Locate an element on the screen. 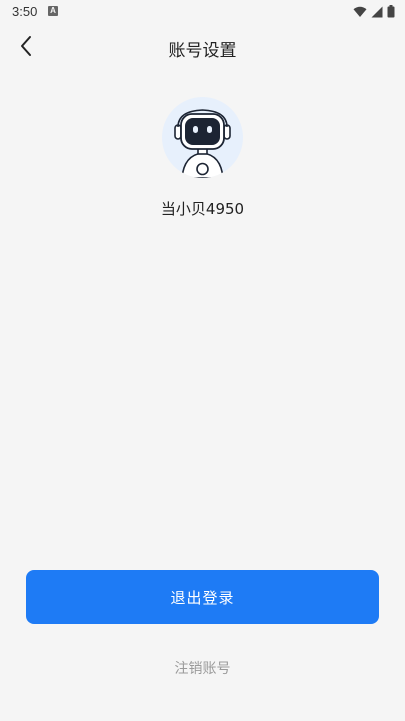  logout-button: 退出登录 is located at coordinates (202, 597).